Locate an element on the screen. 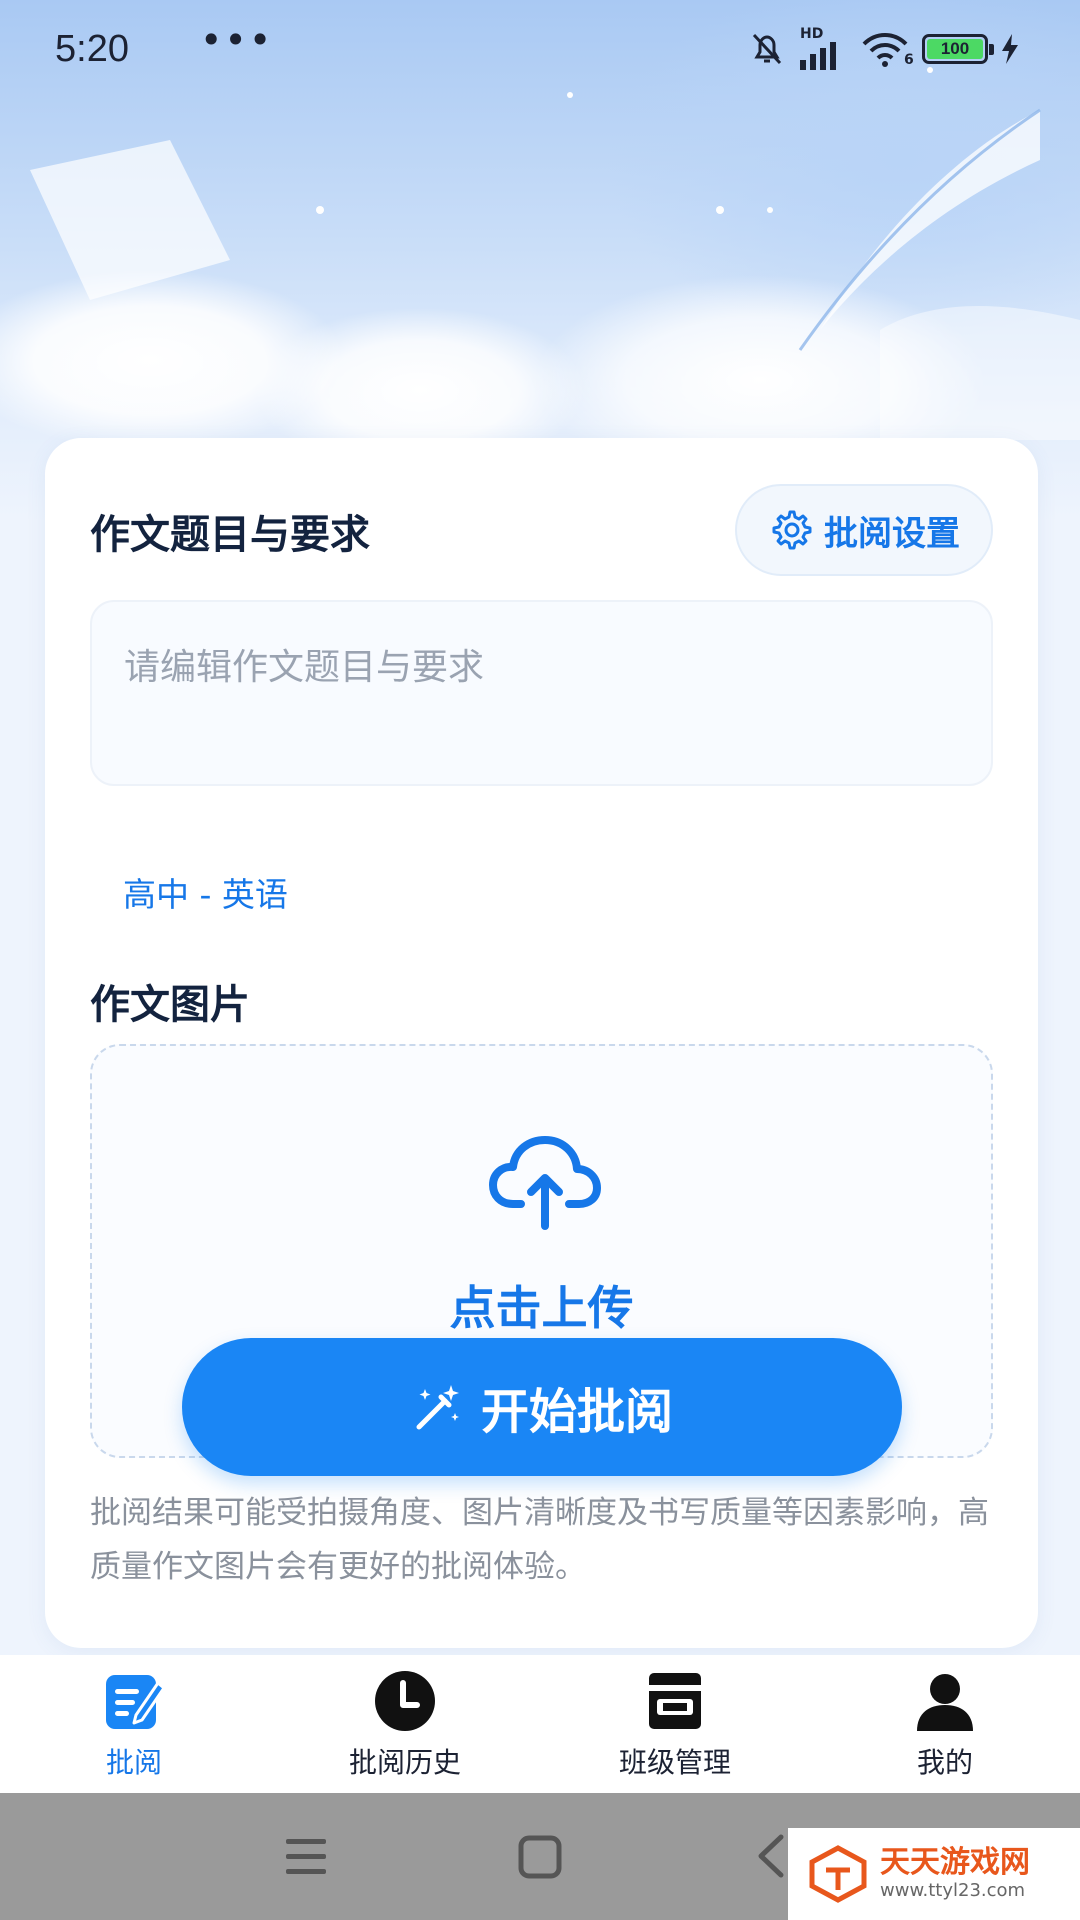  gear-icon is located at coordinates (792, 530).